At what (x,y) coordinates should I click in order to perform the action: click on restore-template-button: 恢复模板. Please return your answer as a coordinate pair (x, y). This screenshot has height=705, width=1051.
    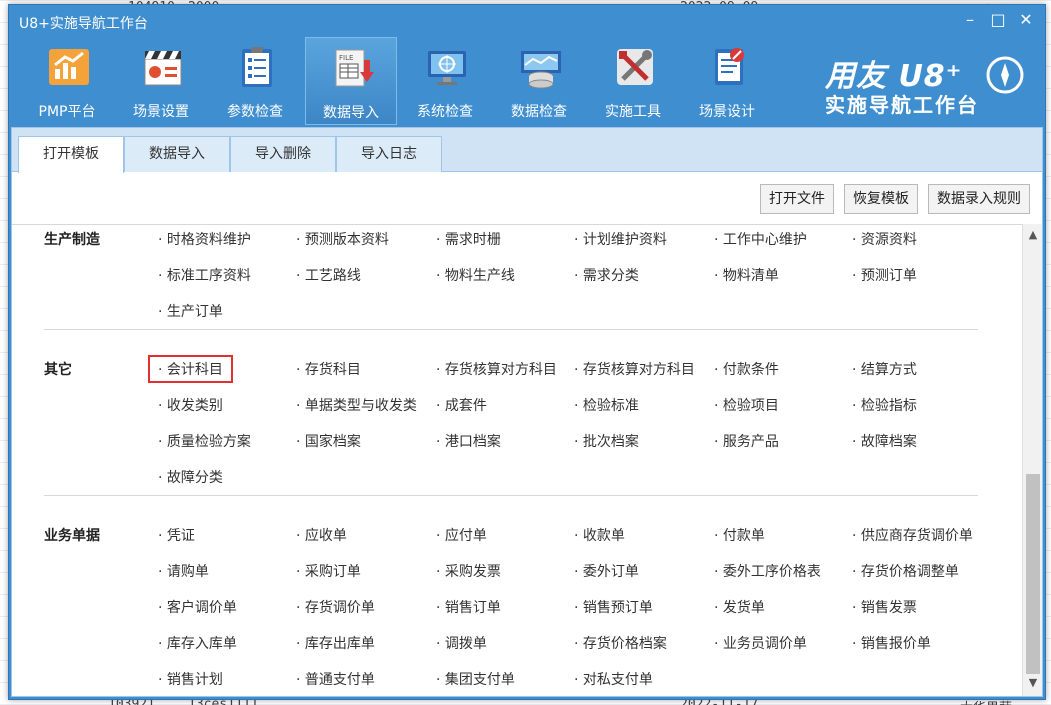
    Looking at the image, I should click on (881, 199).